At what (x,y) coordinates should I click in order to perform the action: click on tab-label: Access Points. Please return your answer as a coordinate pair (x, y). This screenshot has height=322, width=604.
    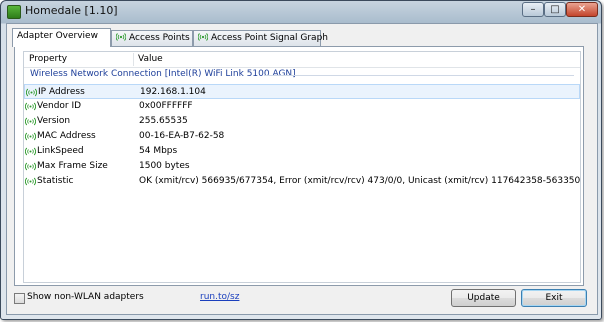
    Looking at the image, I should click on (159, 38).